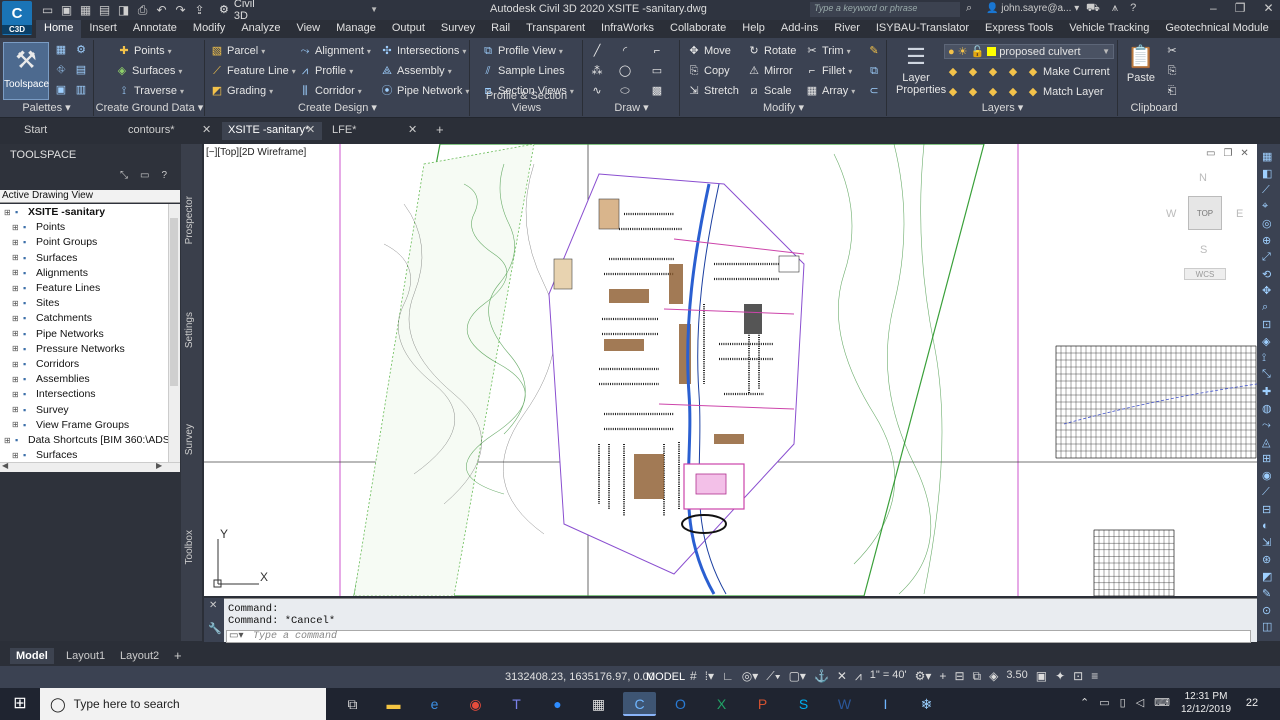  I want to click on model-space-toggle: MODEL, so click(665, 677).